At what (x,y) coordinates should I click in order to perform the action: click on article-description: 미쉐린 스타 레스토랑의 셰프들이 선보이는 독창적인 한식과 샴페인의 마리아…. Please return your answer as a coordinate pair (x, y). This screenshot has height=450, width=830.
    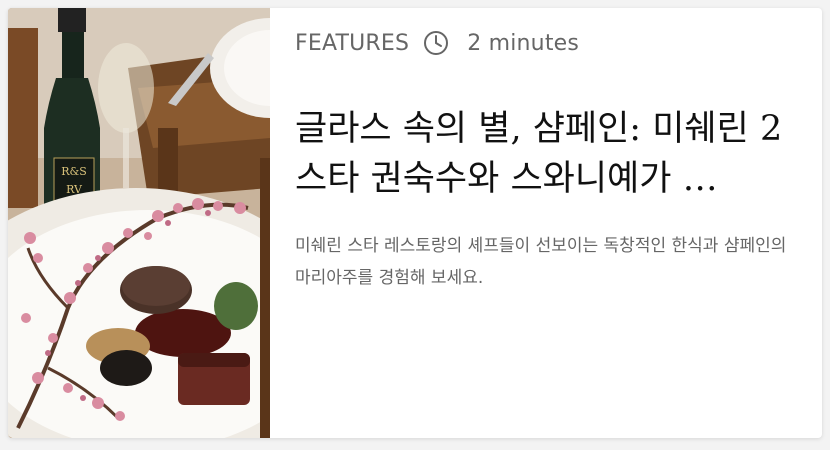
    Looking at the image, I should click on (541, 262).